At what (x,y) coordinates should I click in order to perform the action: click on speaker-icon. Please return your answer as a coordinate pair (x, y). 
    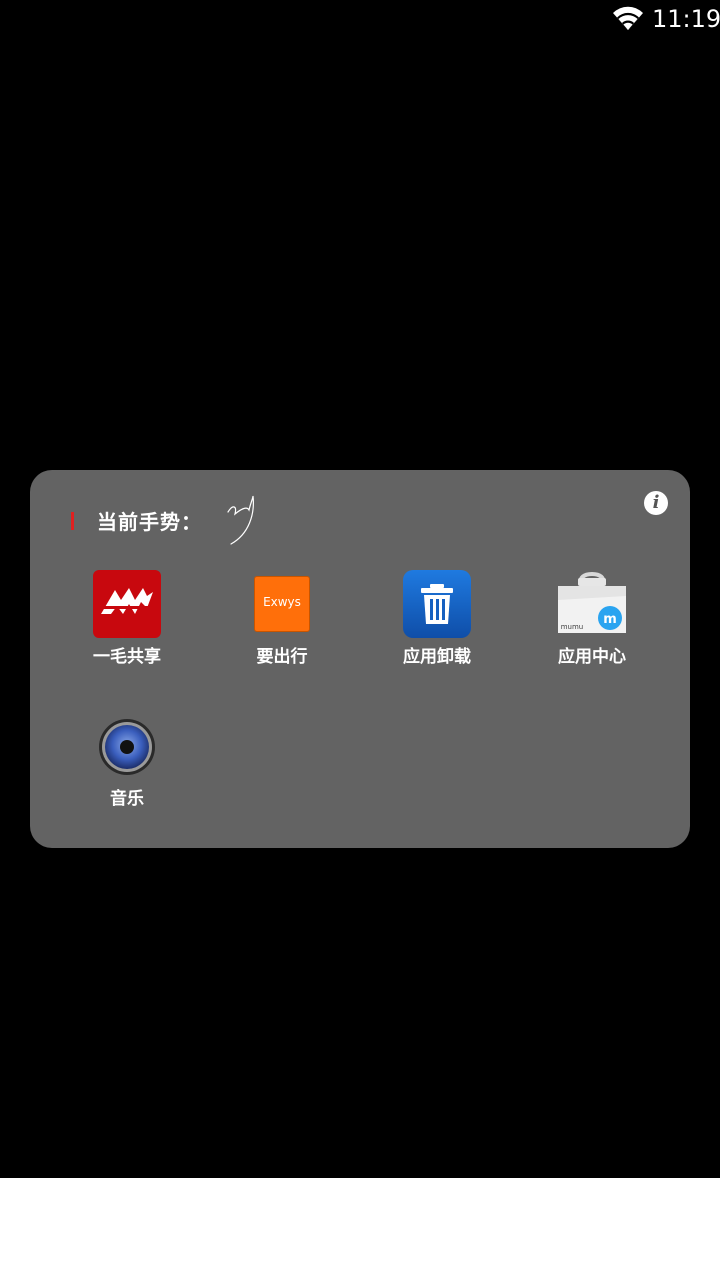
    Looking at the image, I should click on (127, 747).